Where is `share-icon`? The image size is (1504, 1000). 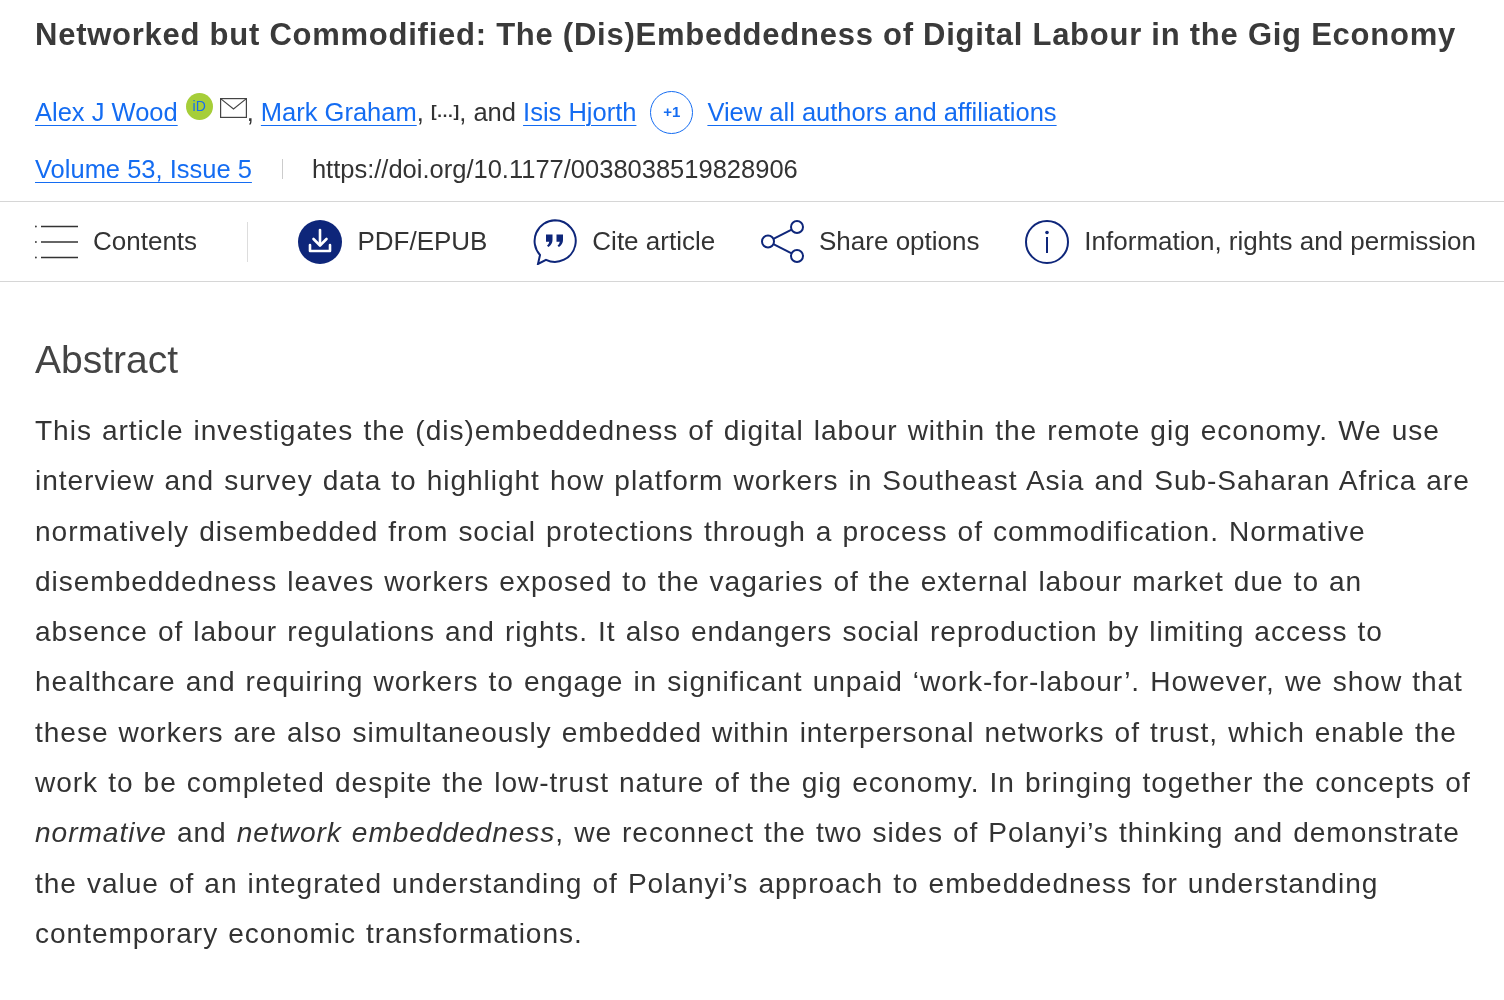 share-icon is located at coordinates (783, 241).